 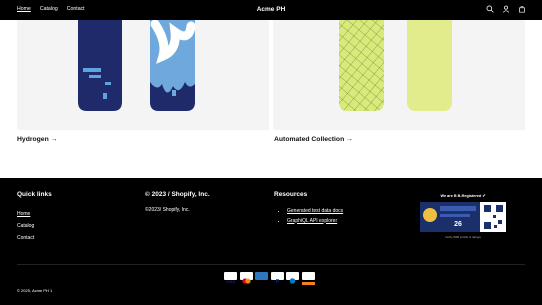 What do you see at coordinates (167, 210) in the screenshot?
I see `about-text: ©2023/ Shopify, Inc.` at bounding box center [167, 210].